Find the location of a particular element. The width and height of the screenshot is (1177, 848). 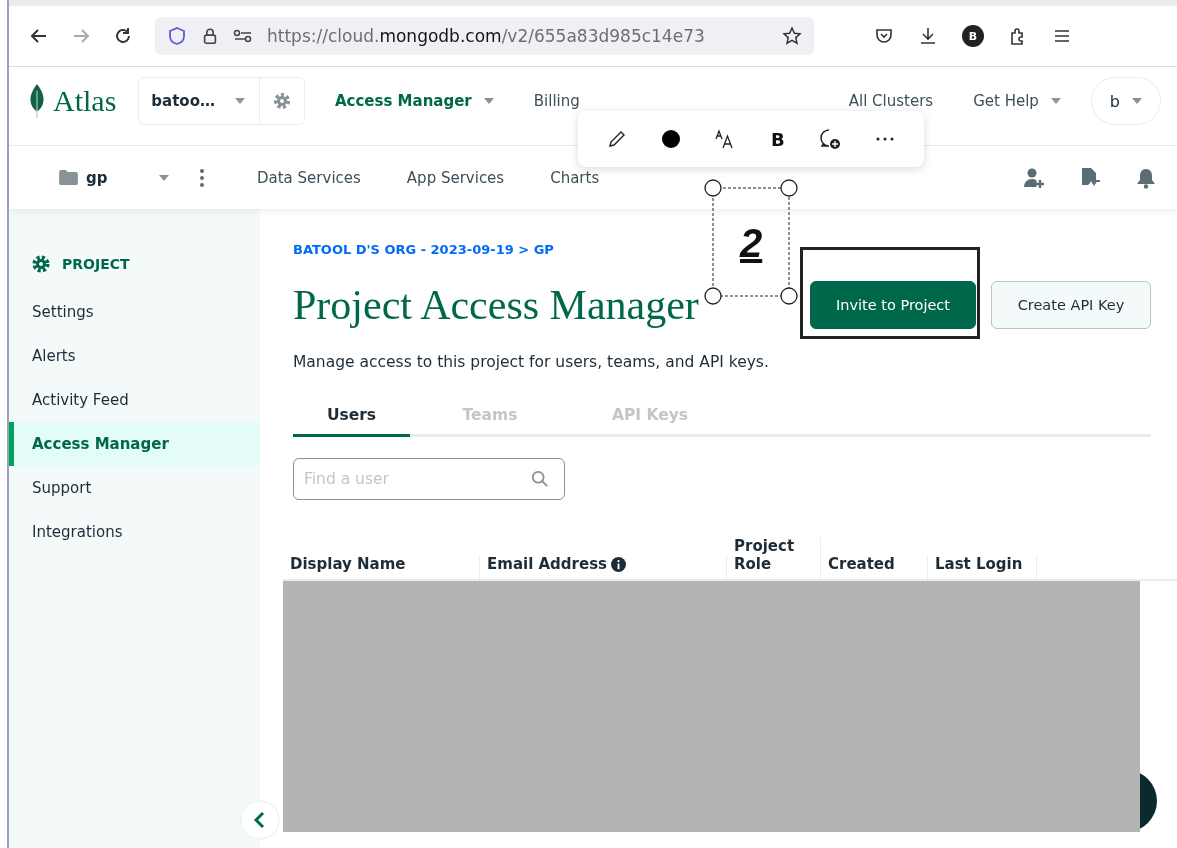

nav-link: All Clusters is located at coordinates (891, 101).